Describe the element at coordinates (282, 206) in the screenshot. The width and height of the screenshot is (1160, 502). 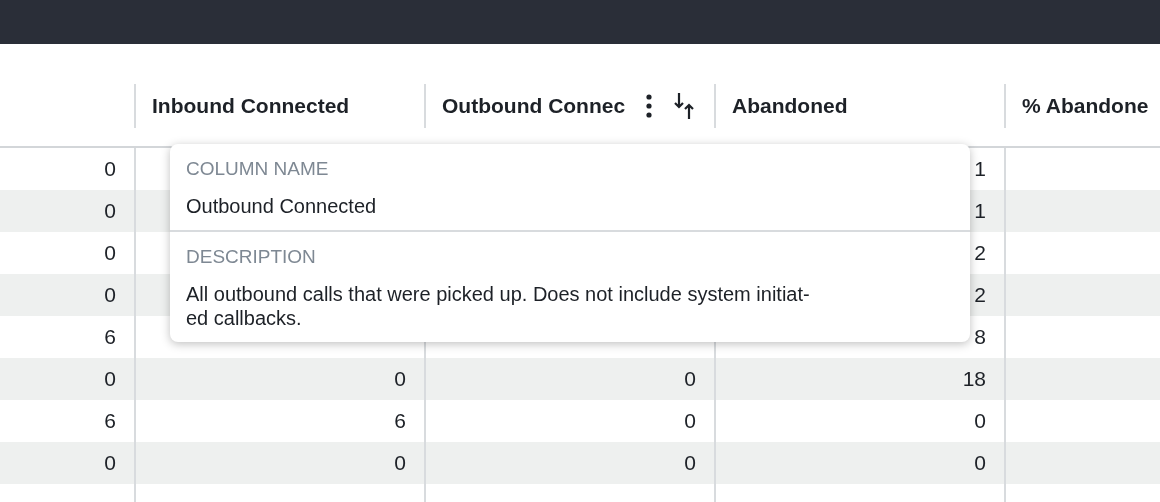
I see `column-name: Outbound Connected` at that location.